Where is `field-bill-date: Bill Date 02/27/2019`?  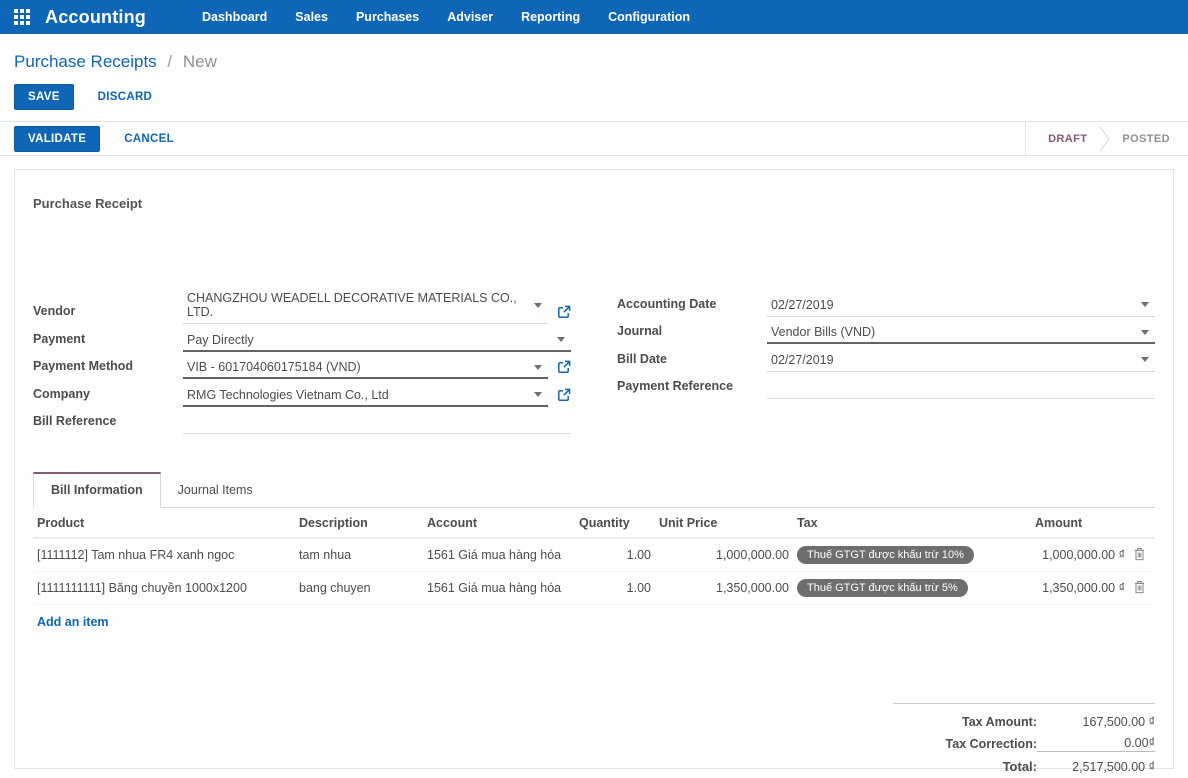 field-bill-date: Bill Date 02/27/2019 is located at coordinates (886, 358).